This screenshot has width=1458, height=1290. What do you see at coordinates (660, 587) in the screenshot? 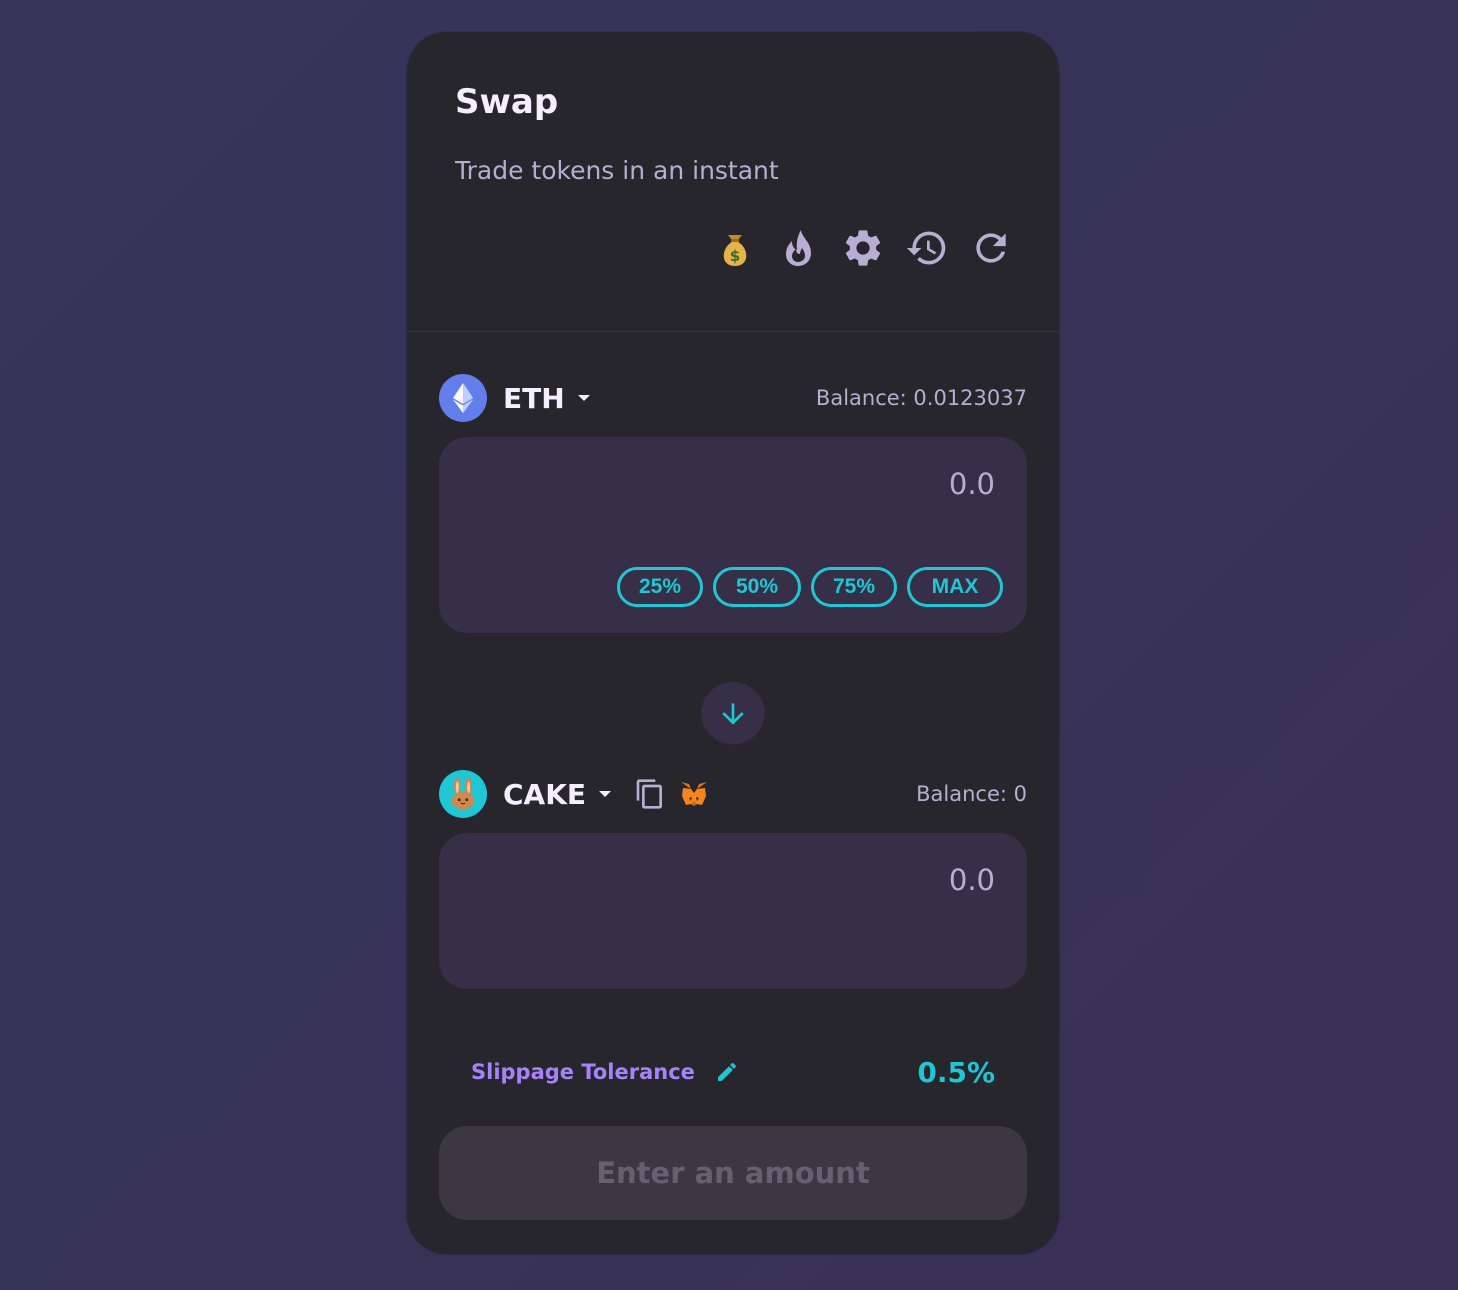
I see `percent-25-button: 25%` at bounding box center [660, 587].